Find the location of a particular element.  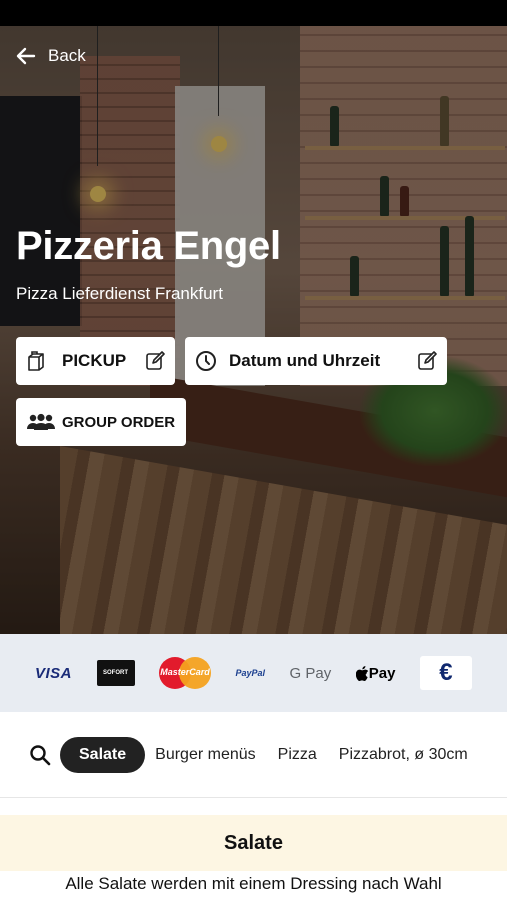

apple-icon is located at coordinates (361, 673).